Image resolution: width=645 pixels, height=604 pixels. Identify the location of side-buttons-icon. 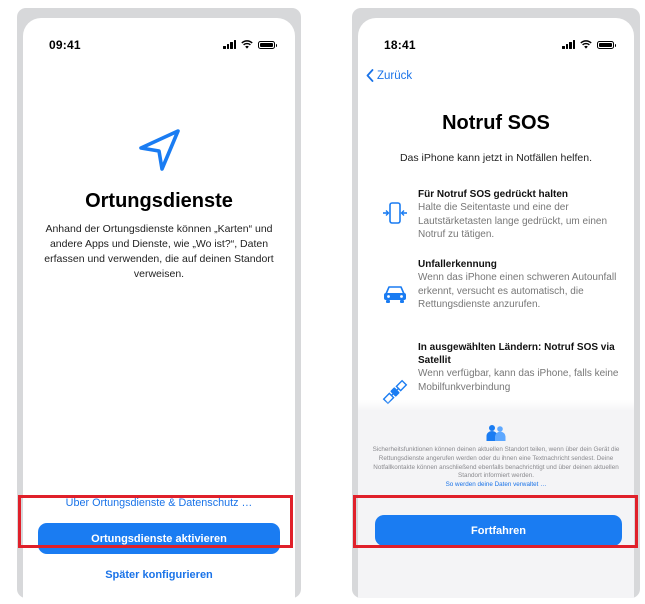
(395, 213).